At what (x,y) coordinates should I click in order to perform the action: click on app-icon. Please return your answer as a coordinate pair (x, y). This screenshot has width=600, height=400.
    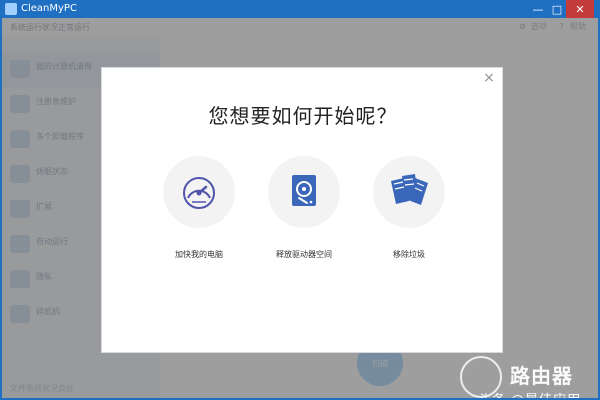
    Looking at the image, I should click on (11, 9).